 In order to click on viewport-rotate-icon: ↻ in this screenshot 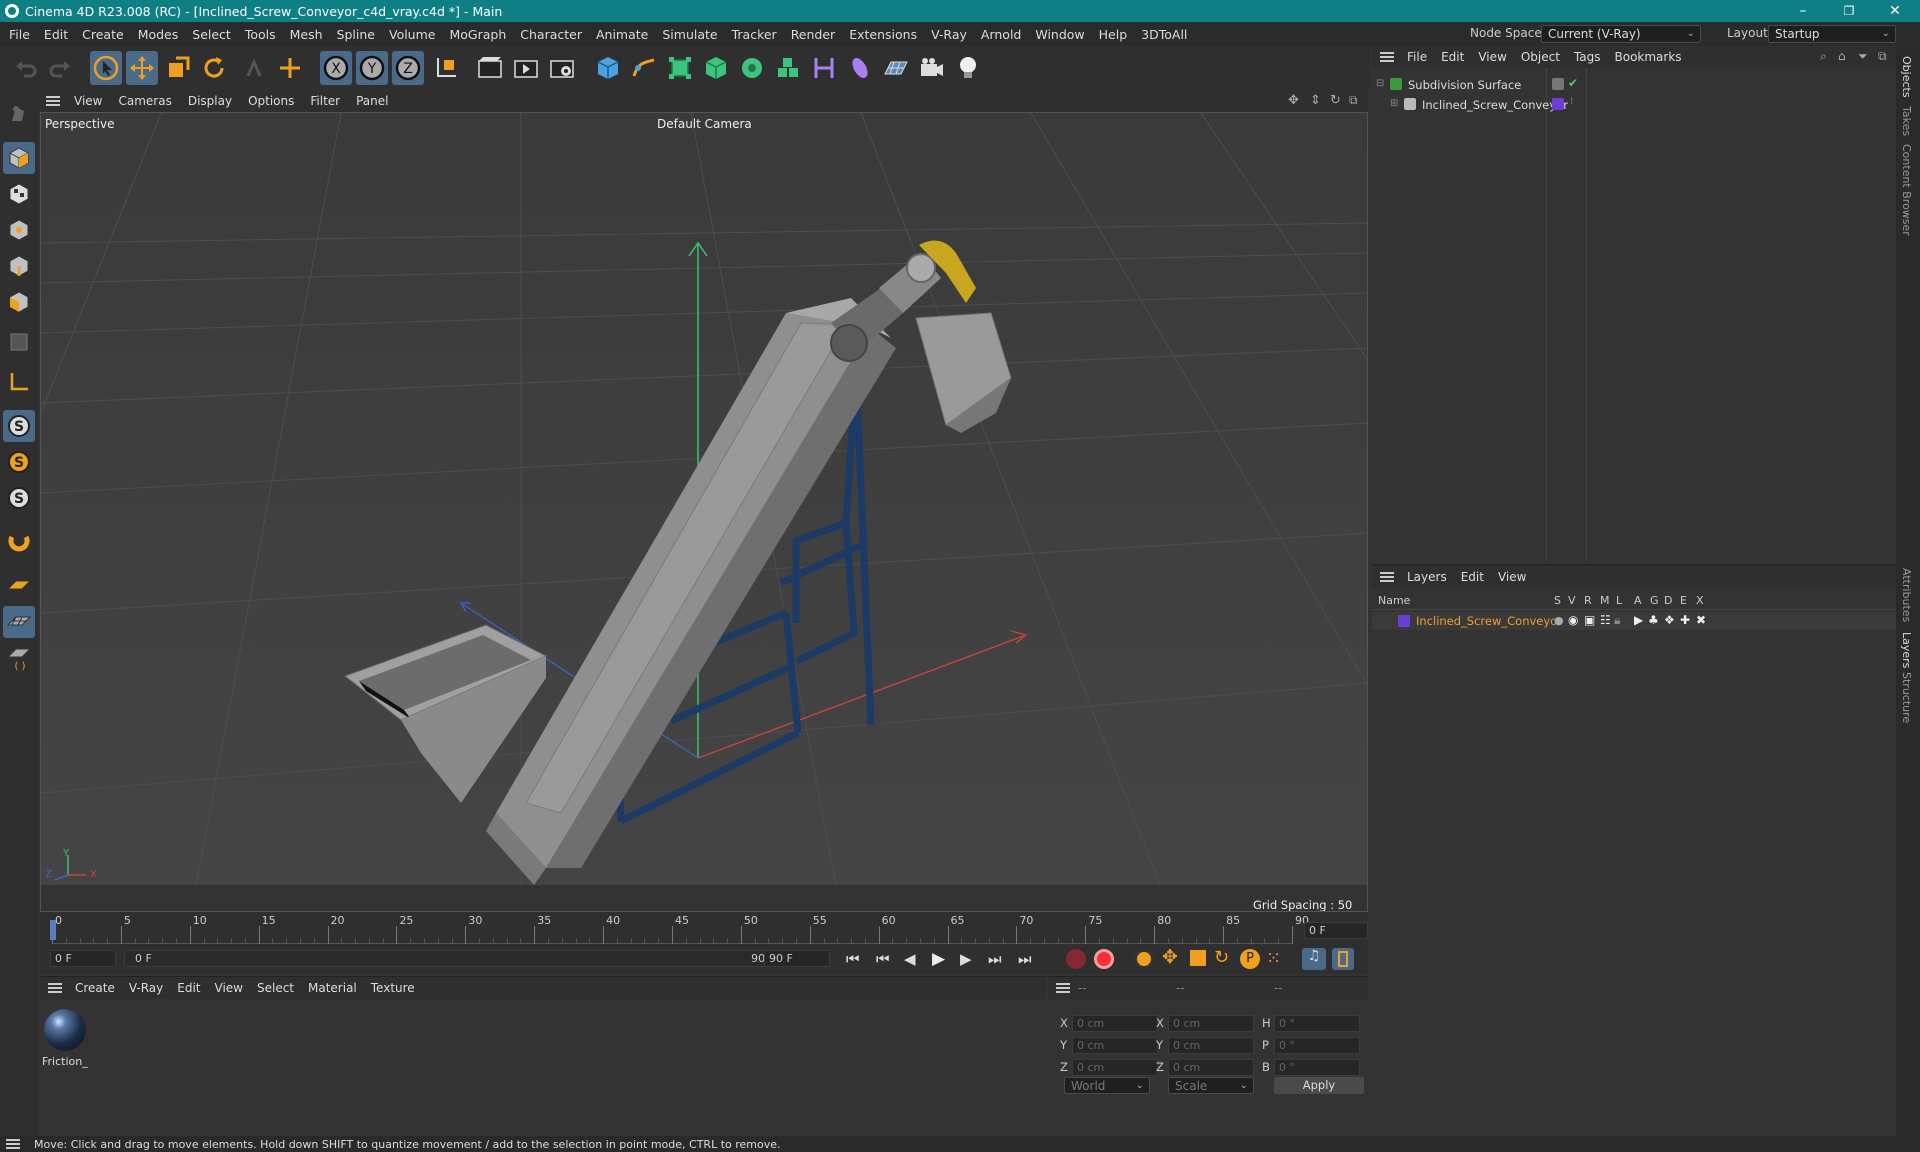, I will do `click(1335, 100)`.